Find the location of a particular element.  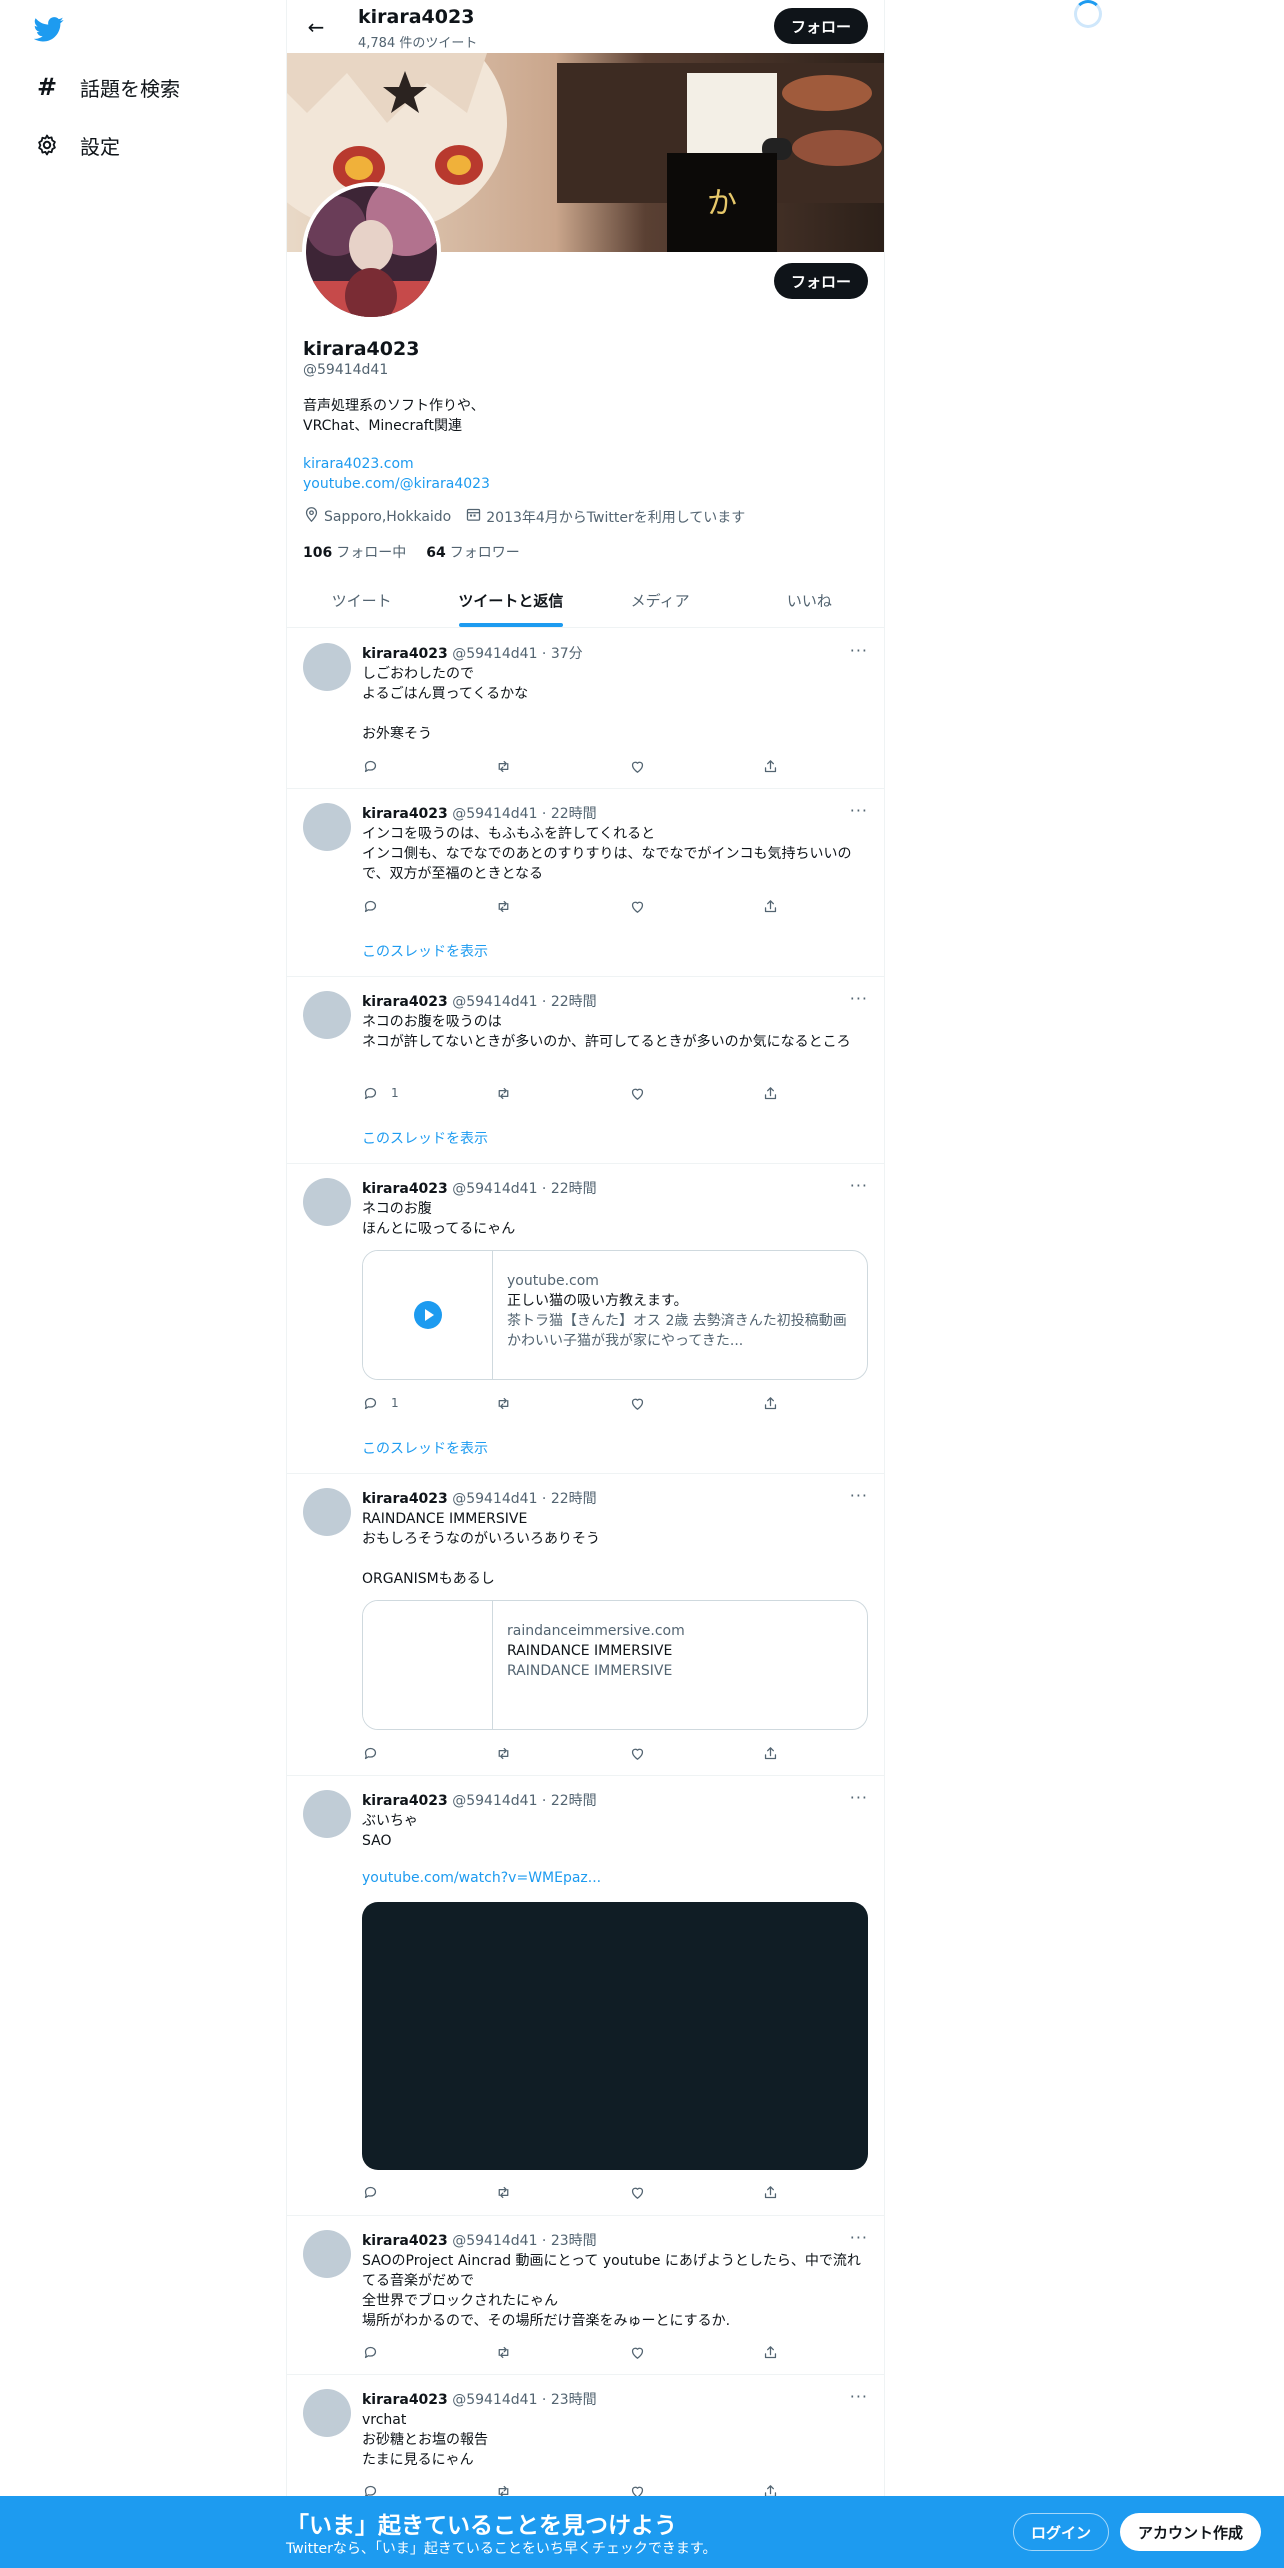

play-icon is located at coordinates (427, 1315).